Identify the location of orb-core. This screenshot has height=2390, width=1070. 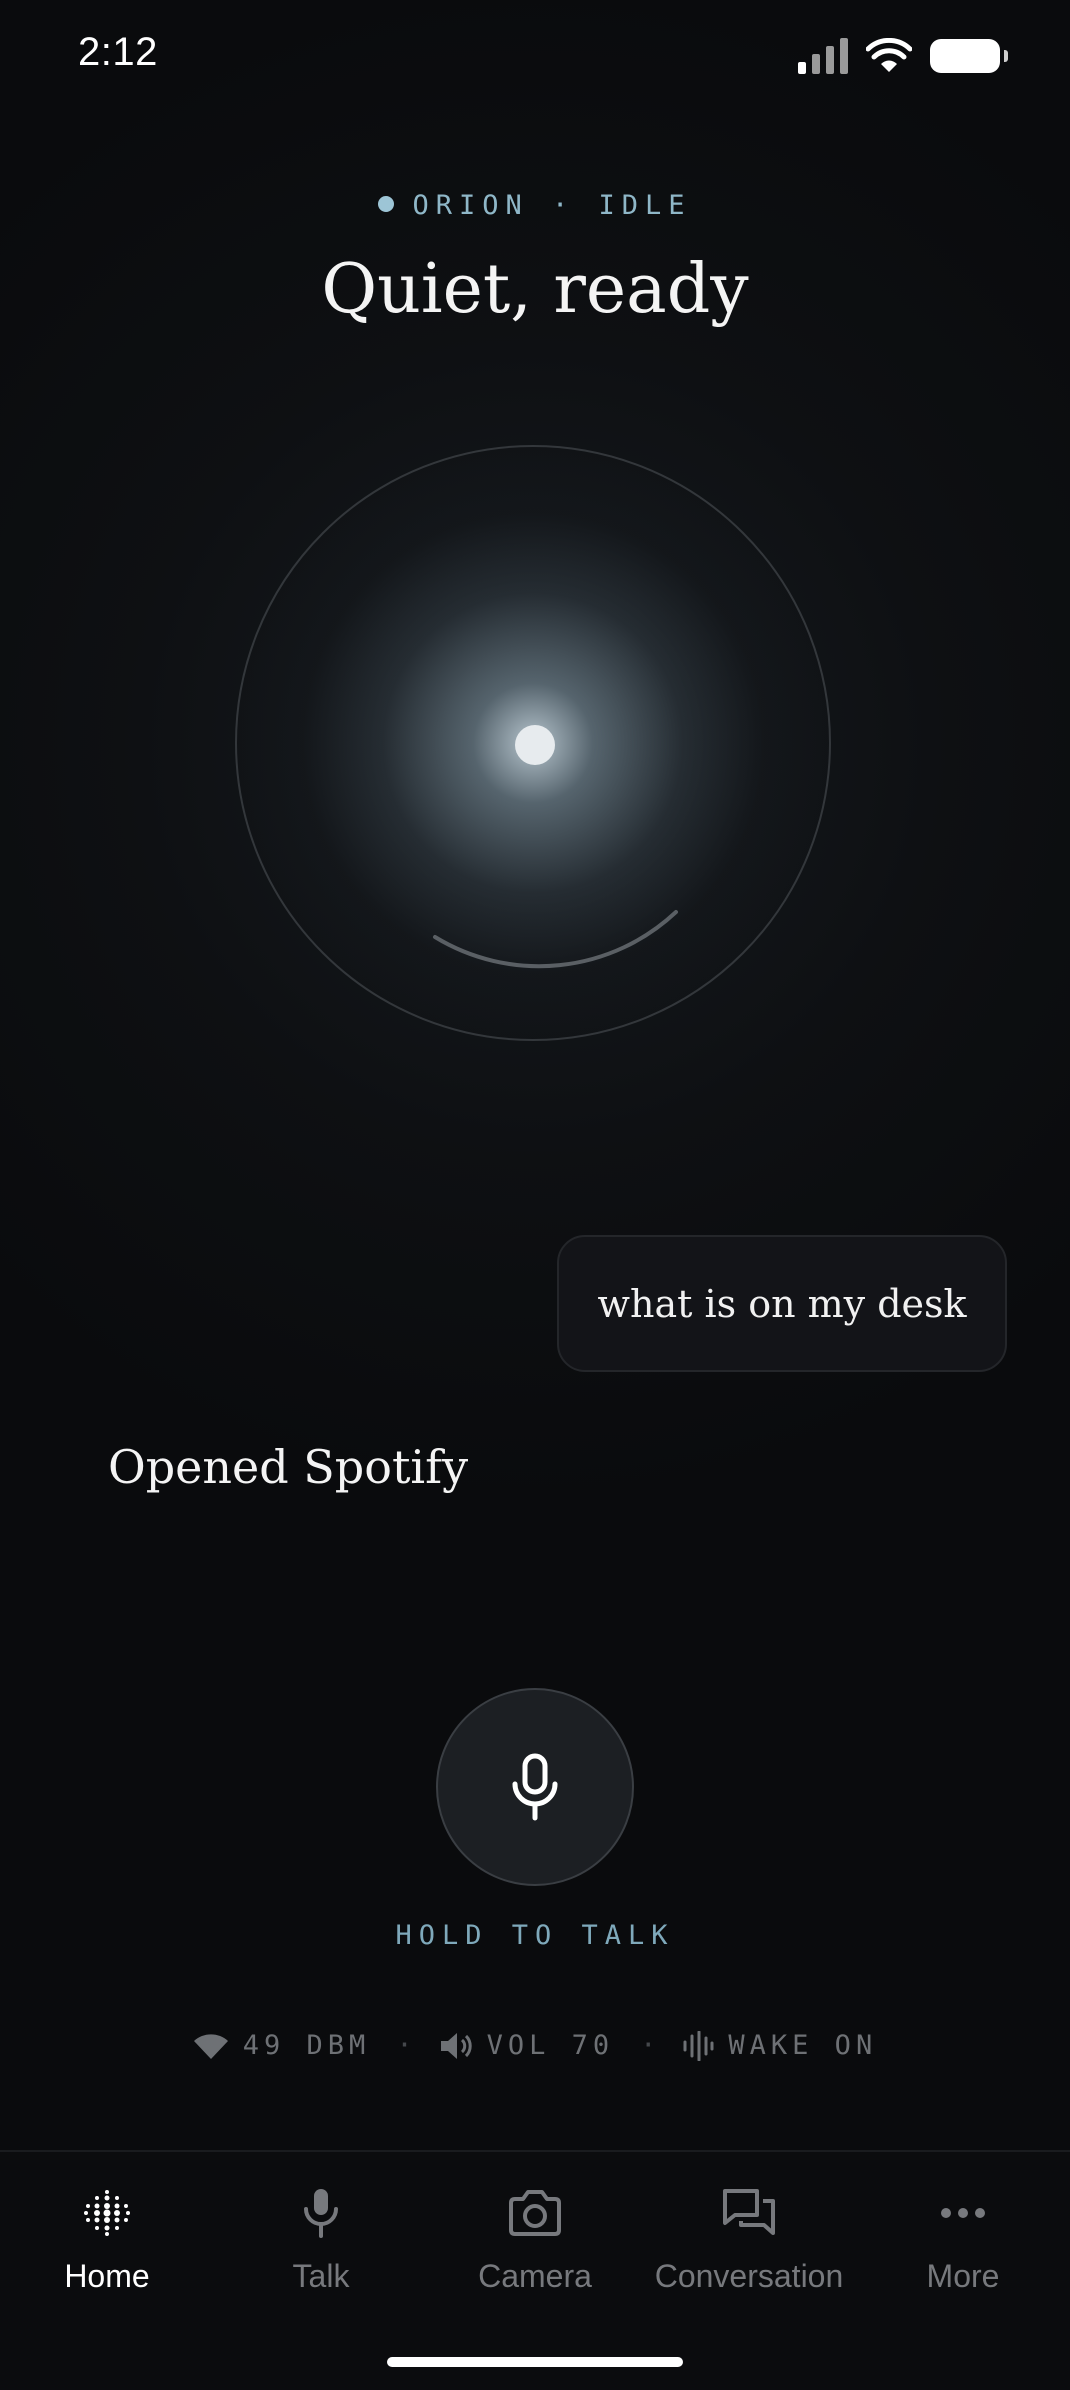
(535, 745).